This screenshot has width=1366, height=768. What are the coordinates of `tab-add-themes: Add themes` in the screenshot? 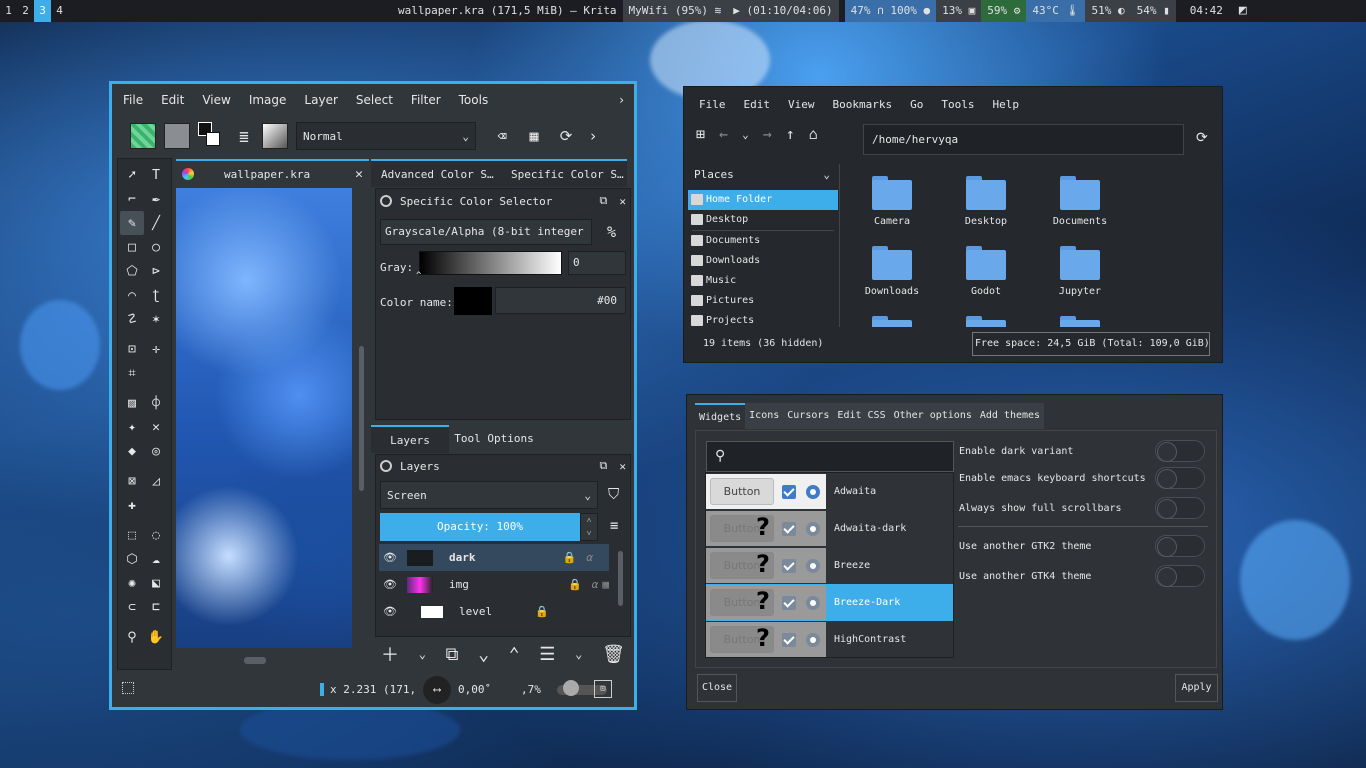 It's located at (1010, 416).